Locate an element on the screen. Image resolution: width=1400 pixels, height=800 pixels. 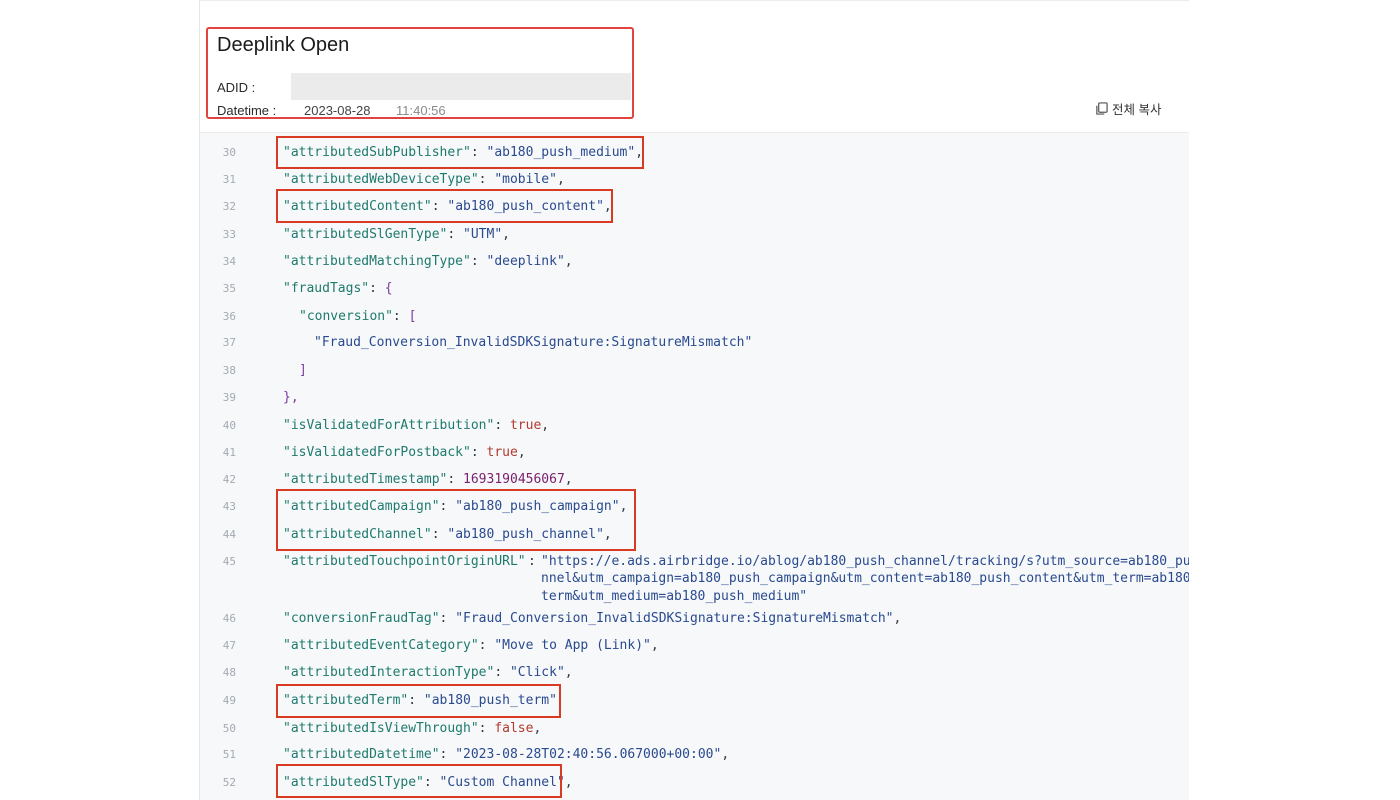
line-number: 37 is located at coordinates (229, 342).